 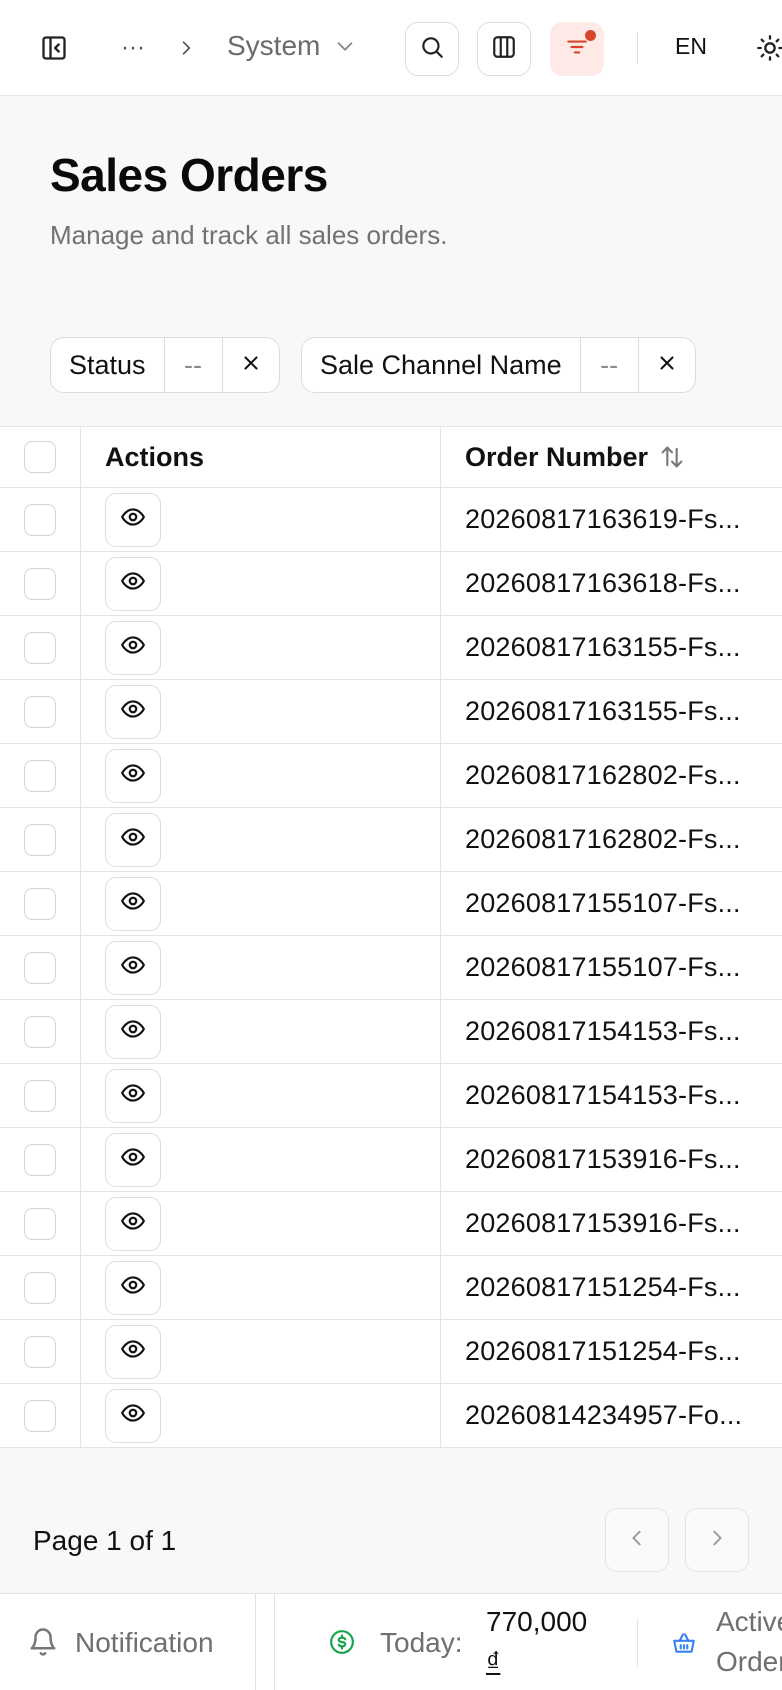 I want to click on today-label: Today:, so click(x=421, y=1642).